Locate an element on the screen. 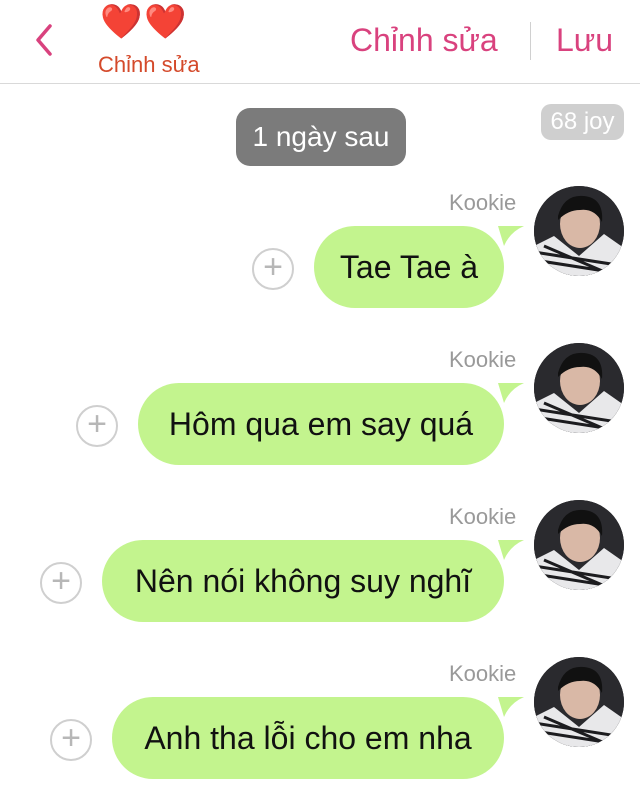 The height and width of the screenshot is (789, 640). header-subtitle: Chỉnh sửa is located at coordinates (149, 64).